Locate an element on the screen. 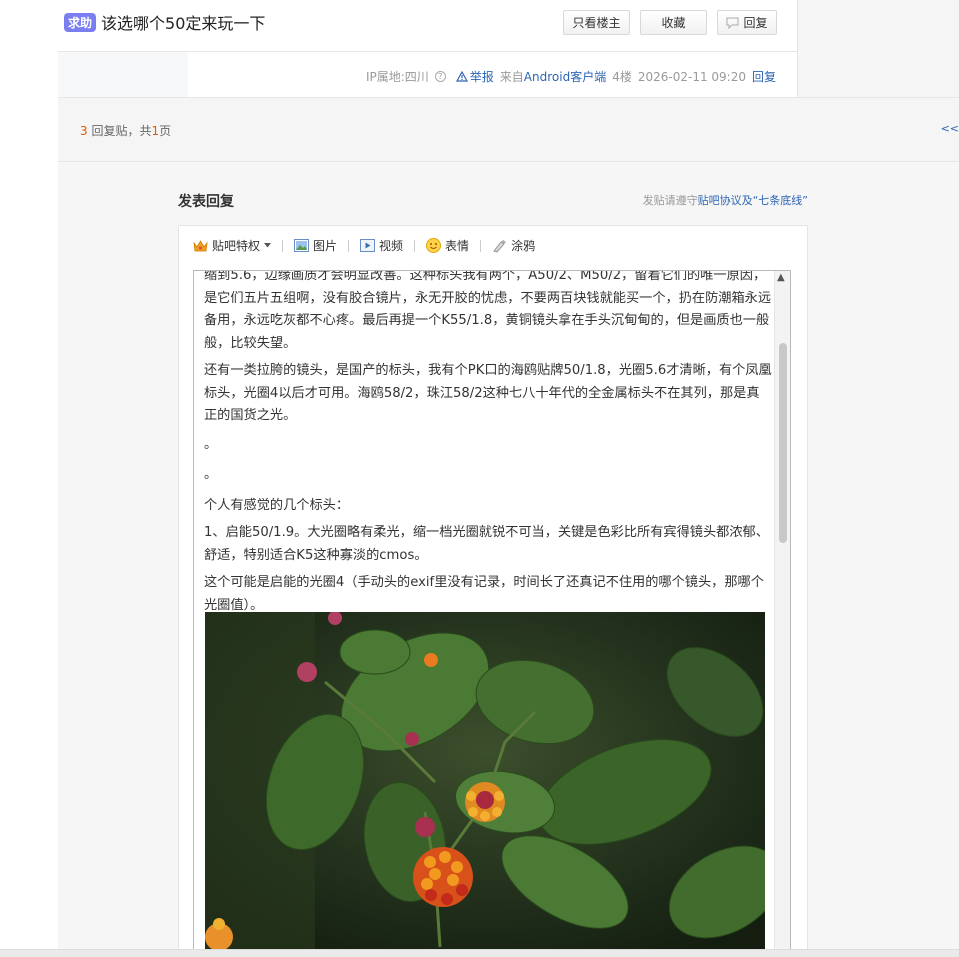  reply-count: 3 回复贴，共1页 is located at coordinates (125, 130).